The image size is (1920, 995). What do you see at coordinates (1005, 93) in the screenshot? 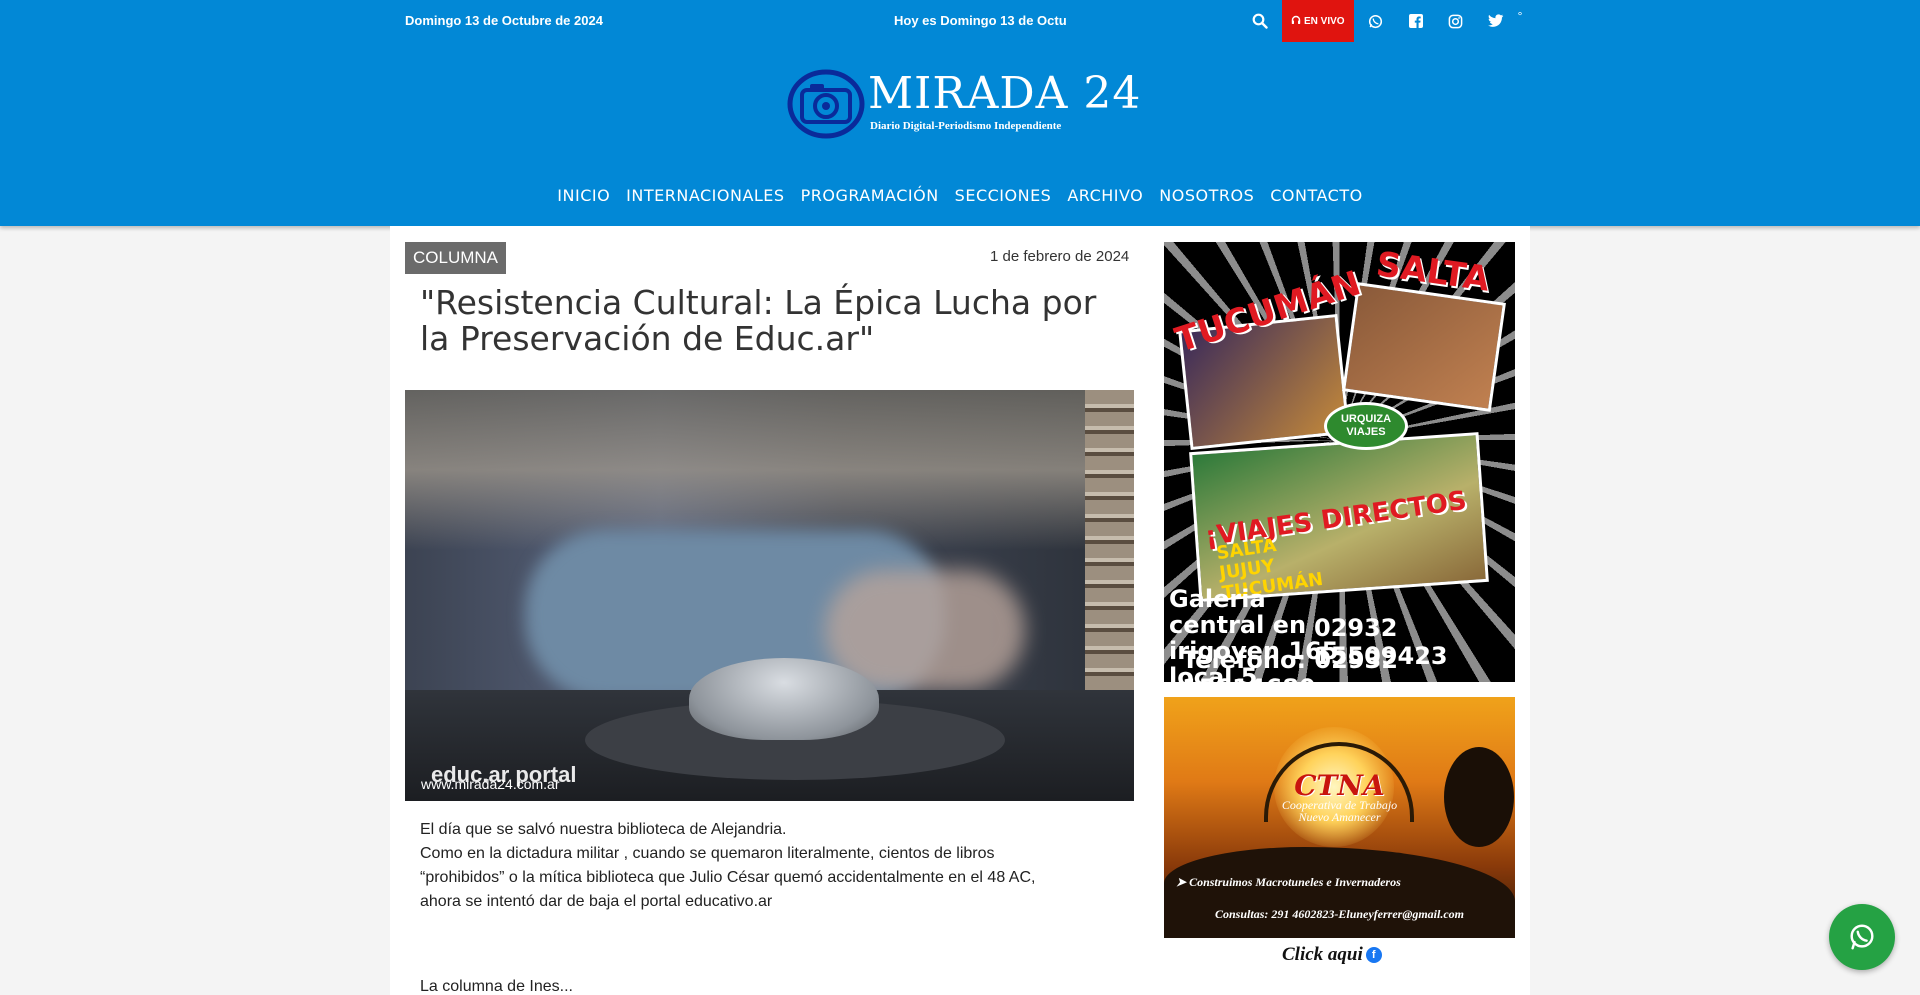
I see `logo-title: MIRADA 24` at bounding box center [1005, 93].